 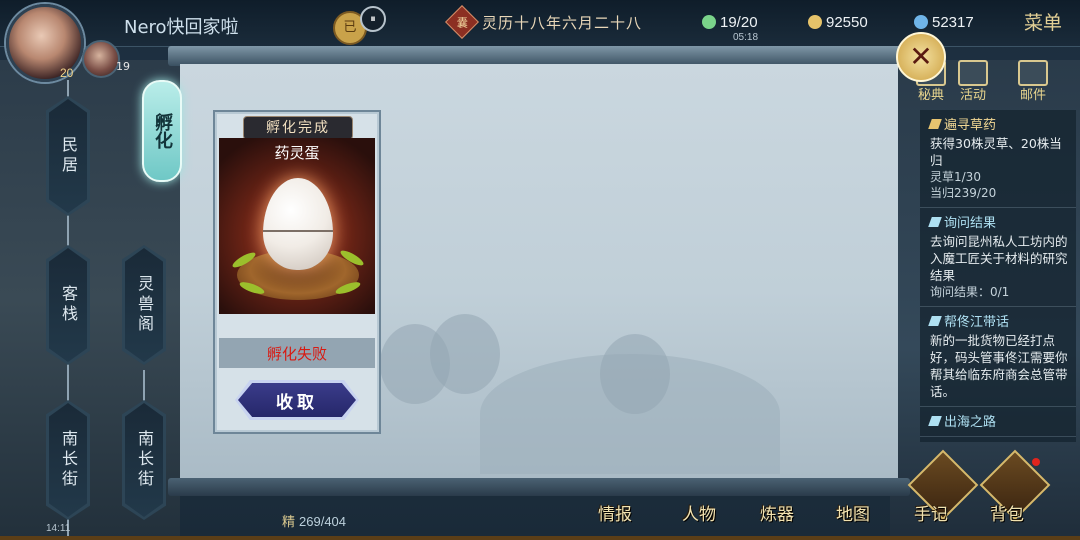 What do you see at coordinates (921, 22) in the screenshot?
I see `spirit-stone-icon` at bounding box center [921, 22].